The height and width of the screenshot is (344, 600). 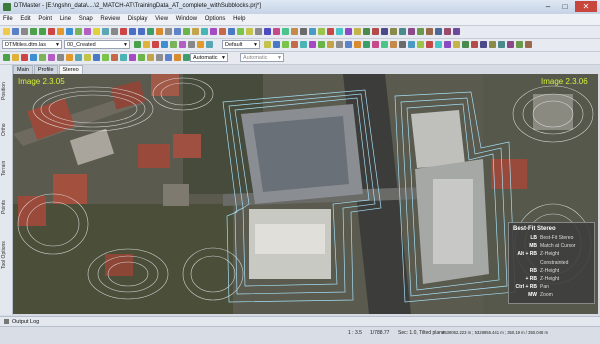 What do you see at coordinates (209, 44) in the screenshot?
I see `filter-layer-icon` at bounding box center [209, 44].